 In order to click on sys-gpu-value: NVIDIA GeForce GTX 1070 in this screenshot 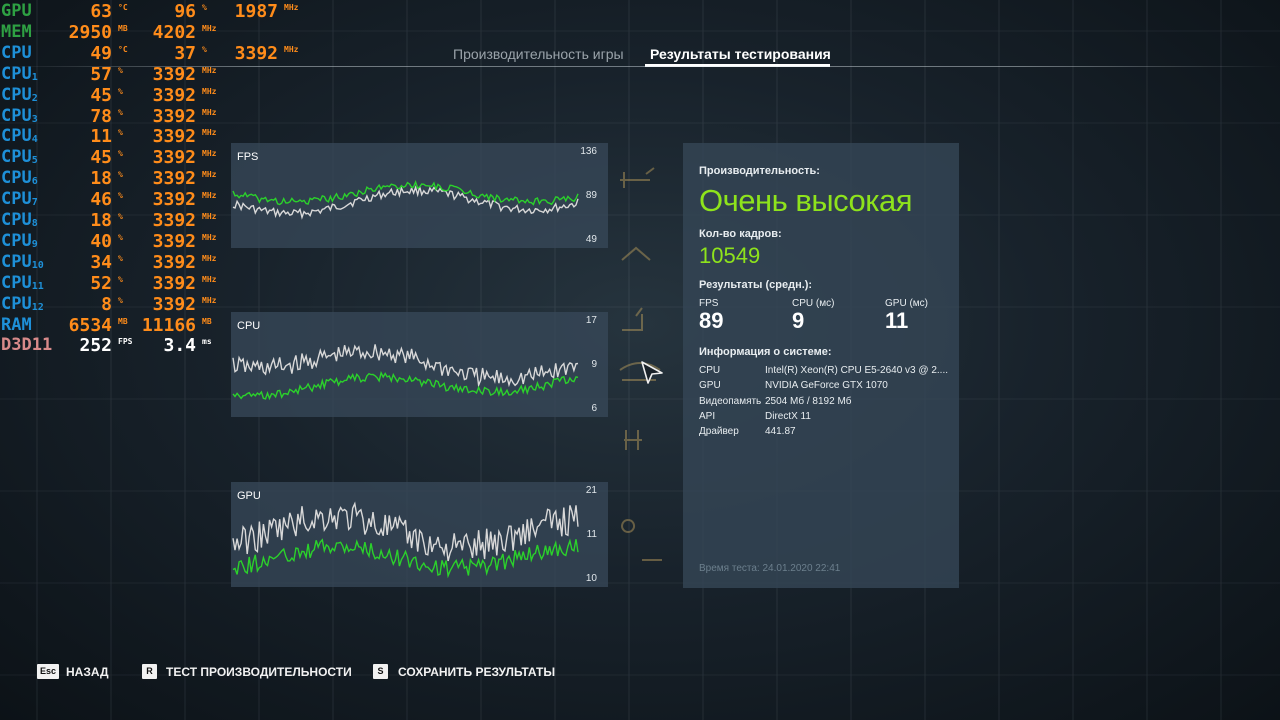, I will do `click(826, 385)`.